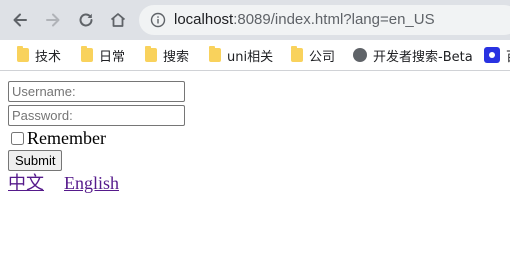 Image resolution: width=510 pixels, height=280 pixels. What do you see at coordinates (204, 19) in the screenshot?
I see `url-host: localhost` at bounding box center [204, 19].